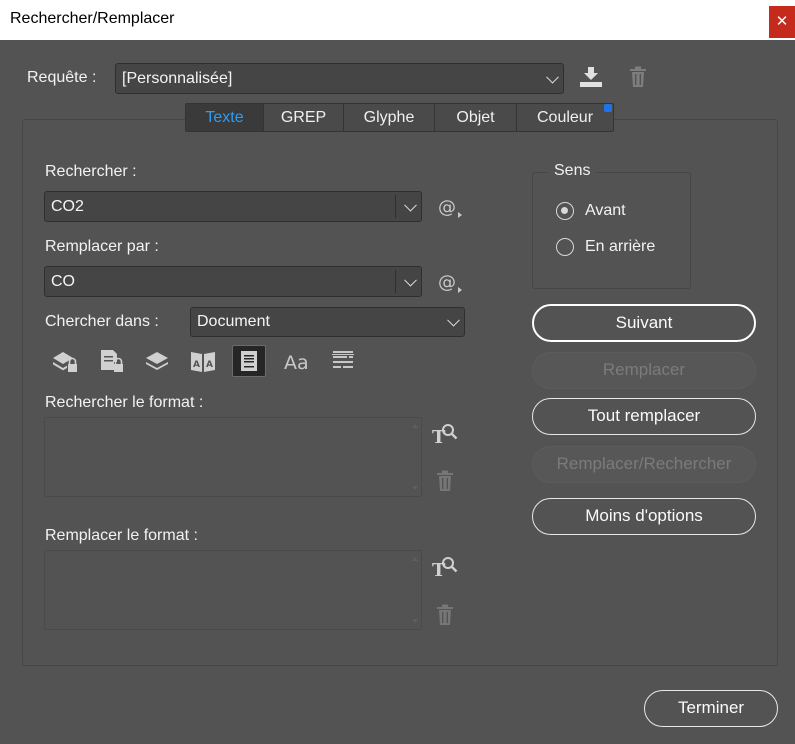 This screenshot has height=744, width=795. Describe the element at coordinates (608, 108) in the screenshot. I see `tab-indicator-dot` at that location.